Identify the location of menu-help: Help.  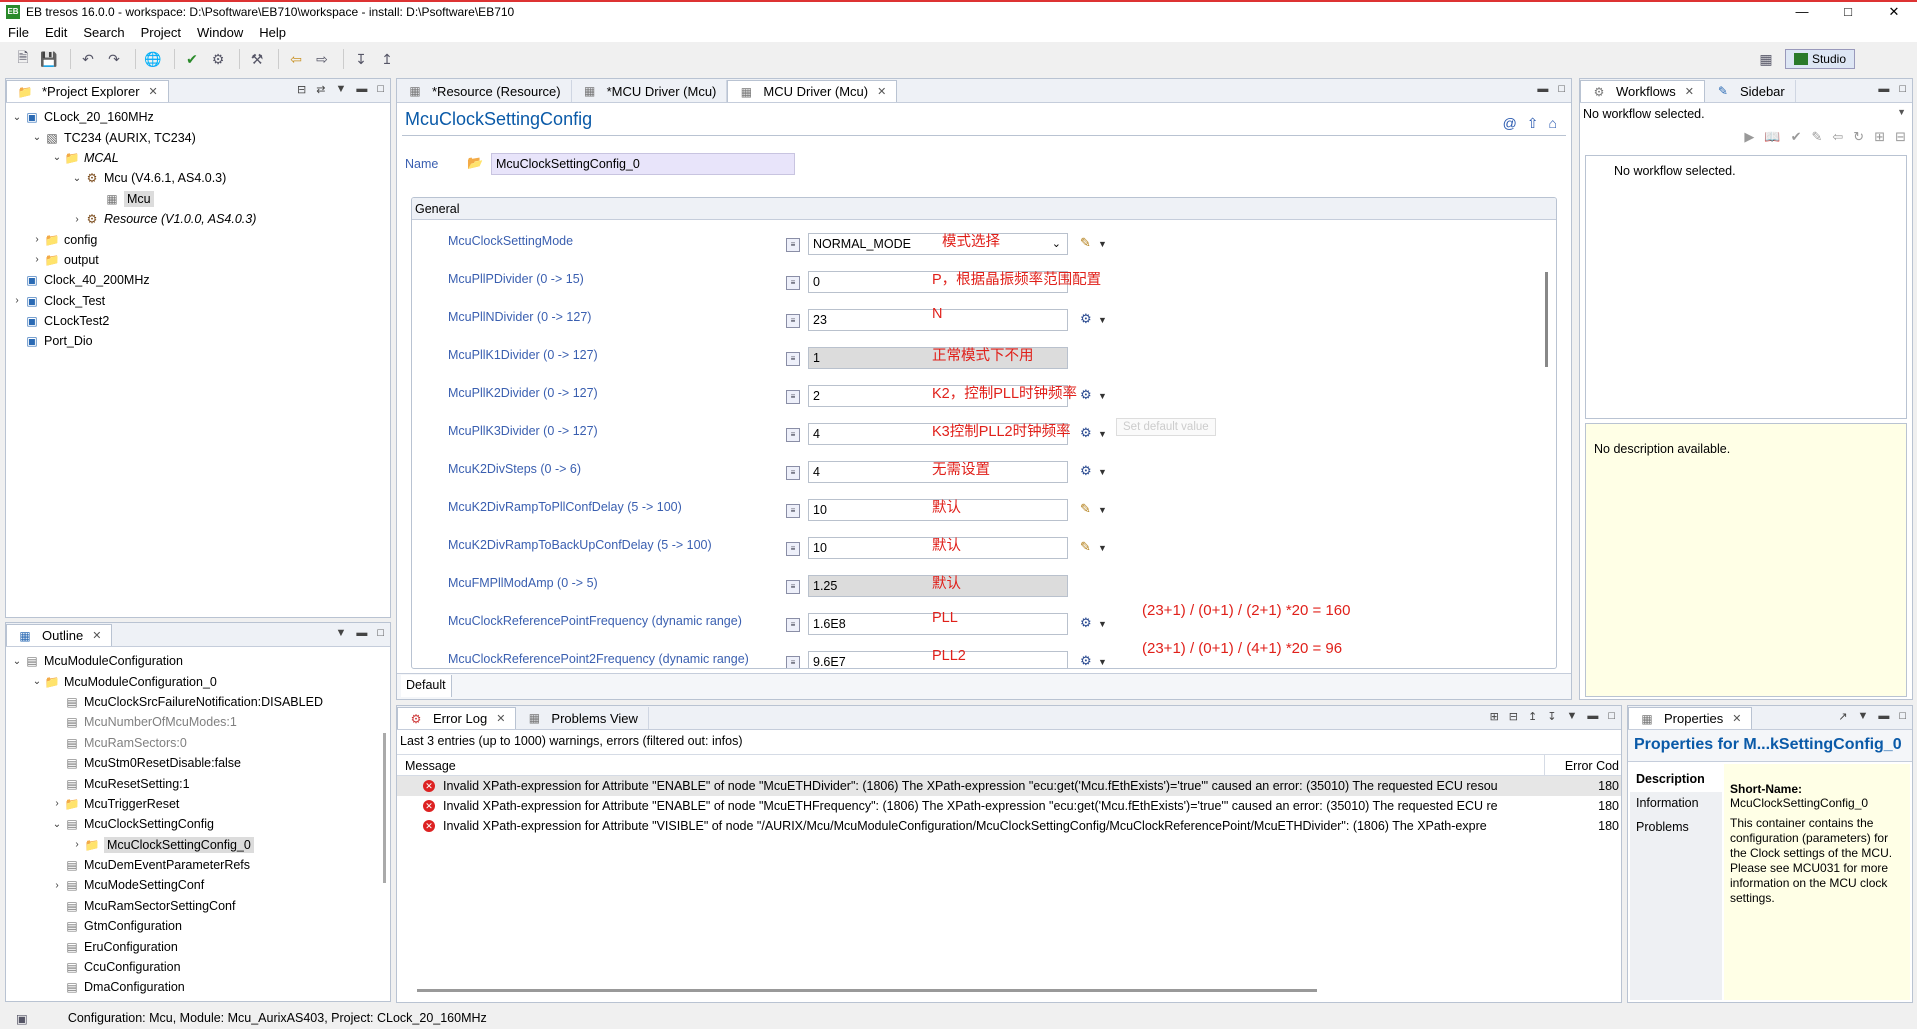
(272, 32).